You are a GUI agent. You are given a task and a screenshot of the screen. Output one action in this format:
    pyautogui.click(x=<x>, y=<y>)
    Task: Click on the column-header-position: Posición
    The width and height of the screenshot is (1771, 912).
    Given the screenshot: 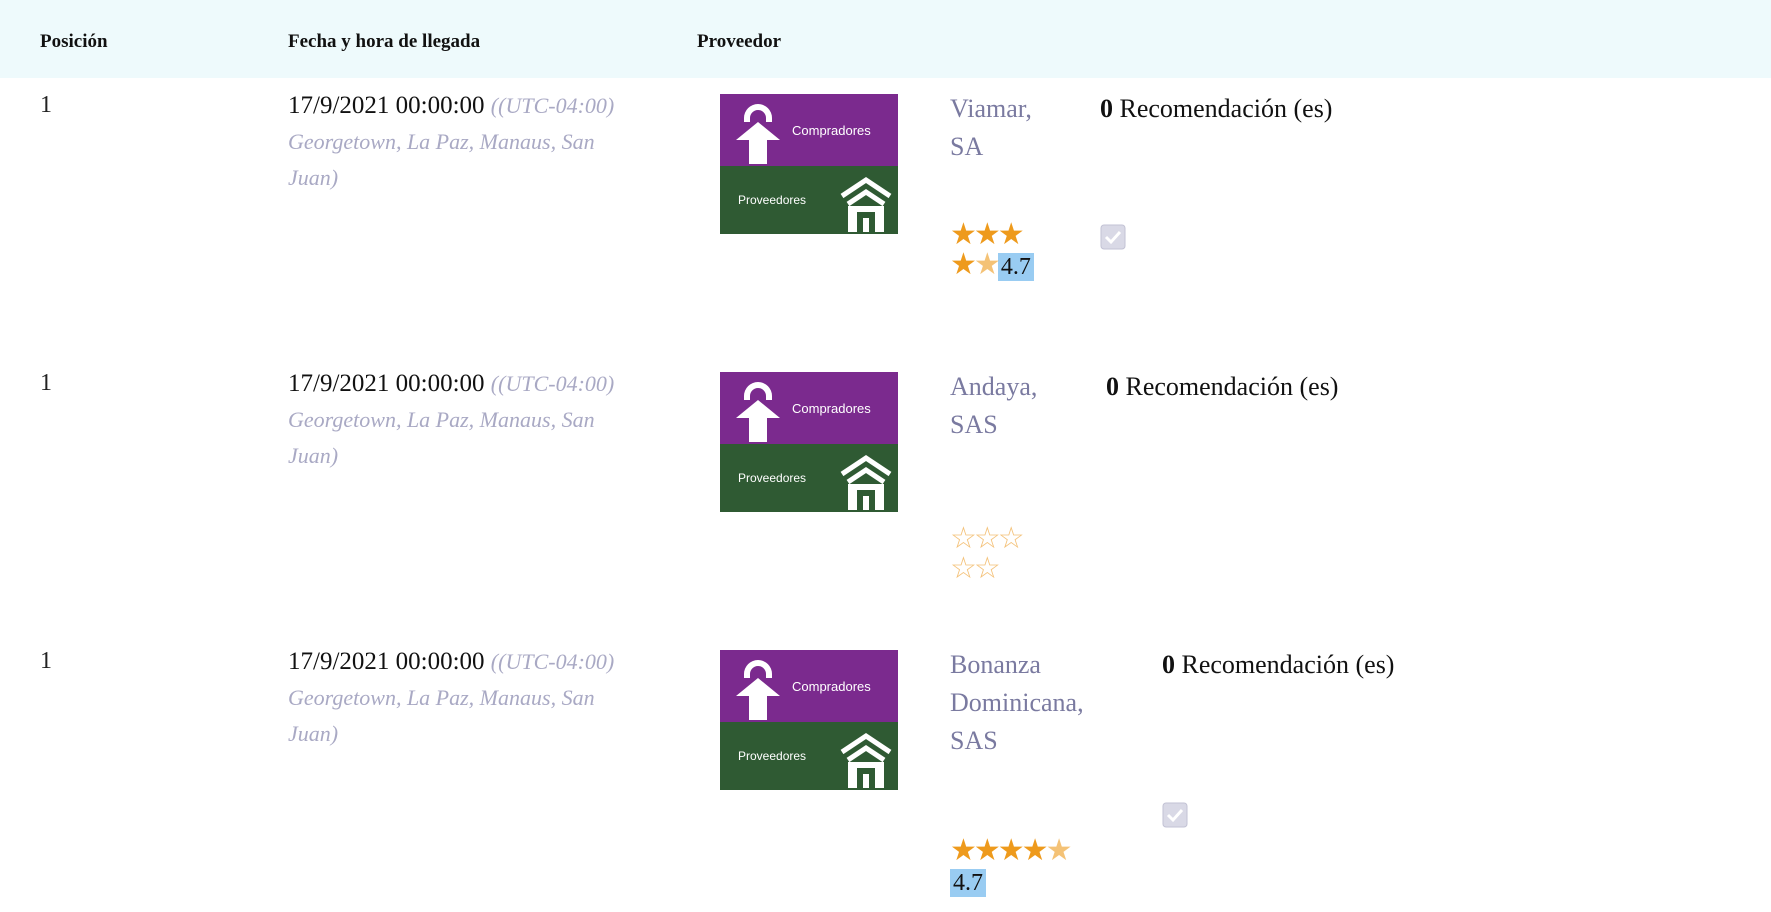 What is the action you would take?
    pyautogui.click(x=74, y=41)
    